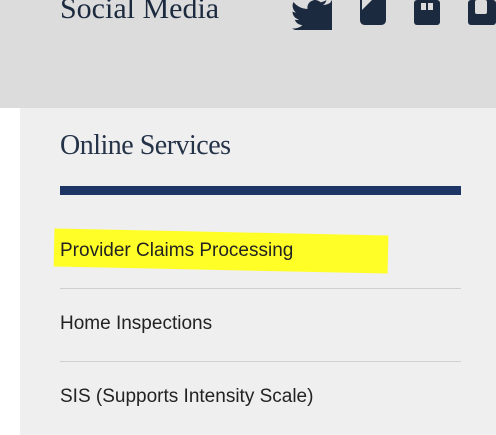  I want to click on list-item-sis: SIS (Supports Intensity Scale), so click(260, 398).